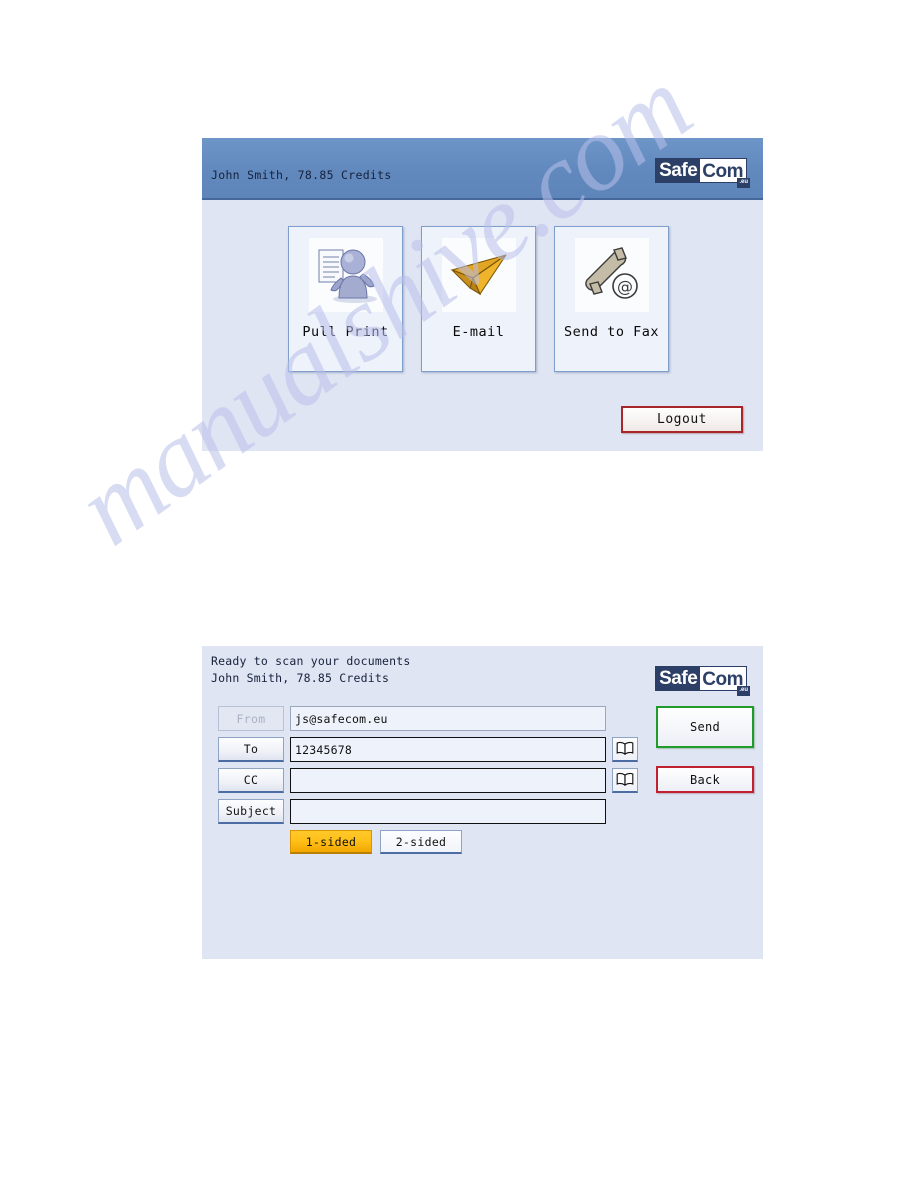 The height and width of the screenshot is (1188, 918). Describe the element at coordinates (251, 780) in the screenshot. I see `cc-label-button: CC` at that location.